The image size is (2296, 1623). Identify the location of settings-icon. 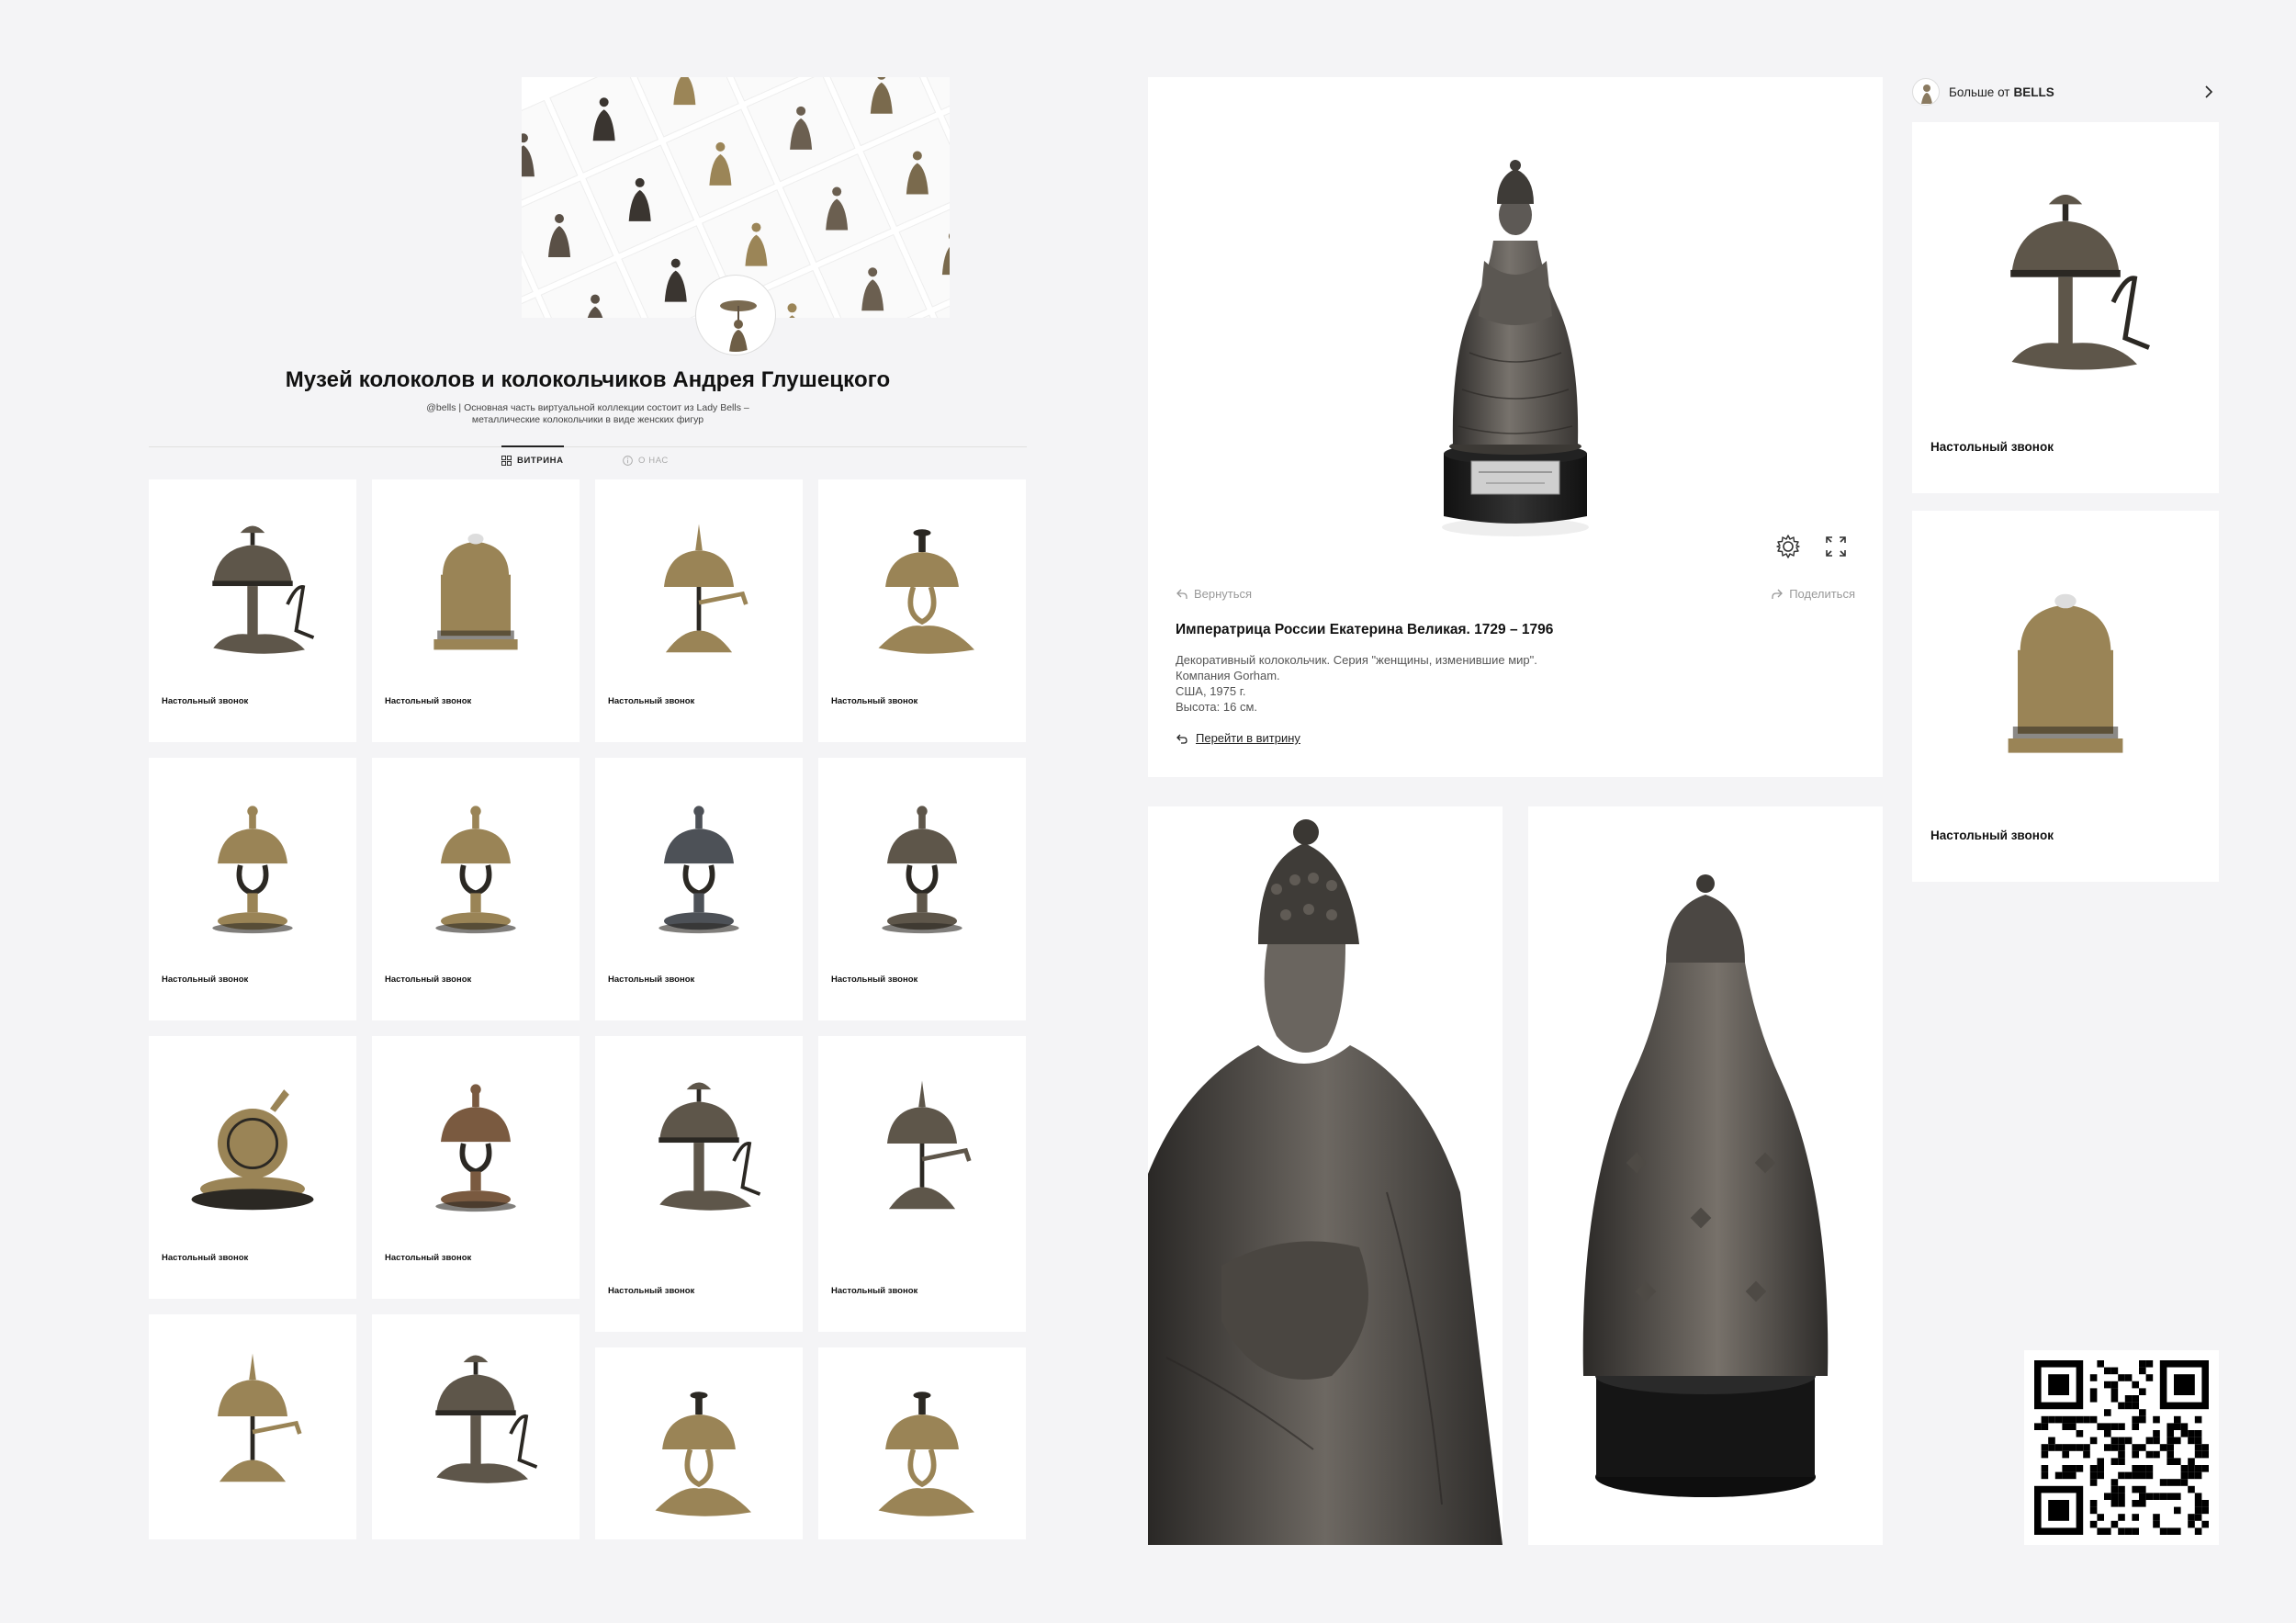
(1788, 546).